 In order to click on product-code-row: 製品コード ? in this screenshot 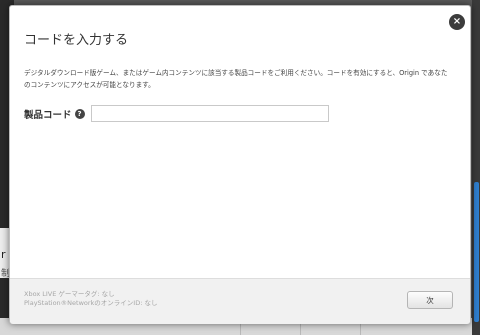, I will do `click(176, 113)`.